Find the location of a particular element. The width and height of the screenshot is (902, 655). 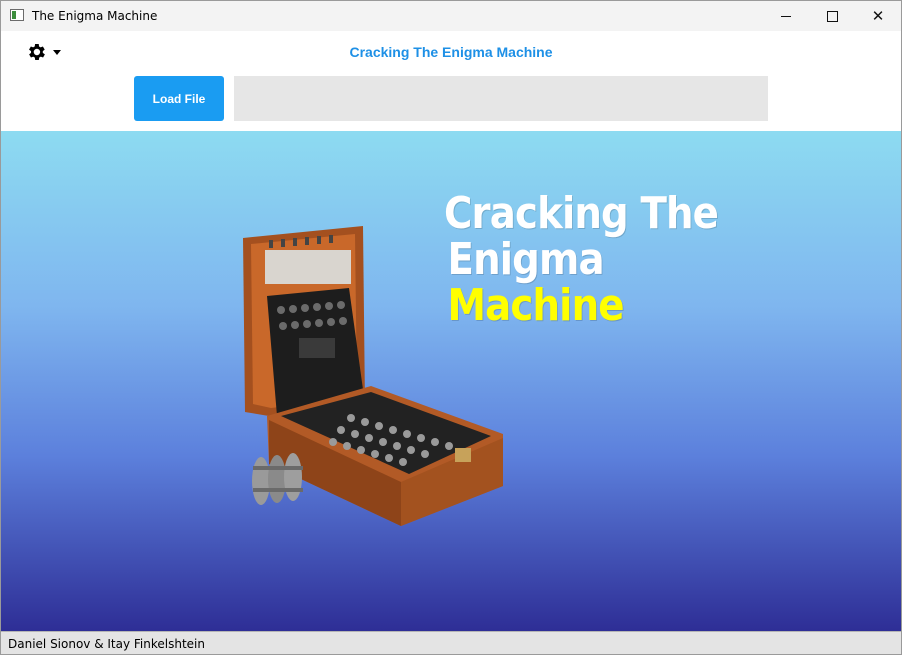

title-bar: The Enigma Machine ✕ is located at coordinates (451, 16).